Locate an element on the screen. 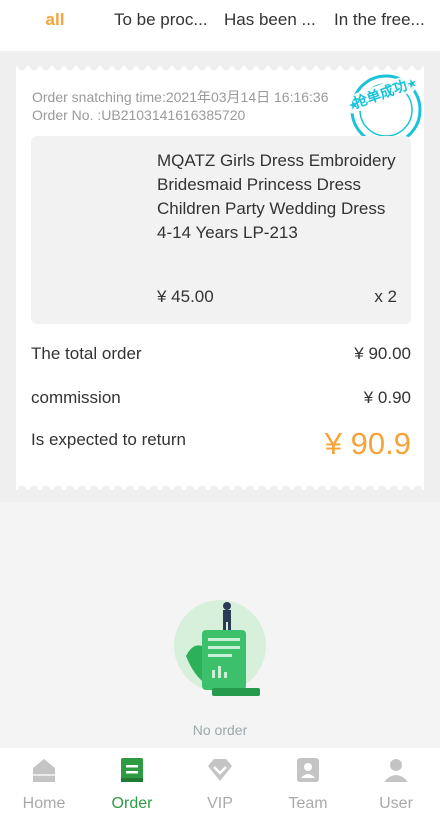 The height and width of the screenshot is (821, 440). diamond-icon is located at coordinates (220, 770).